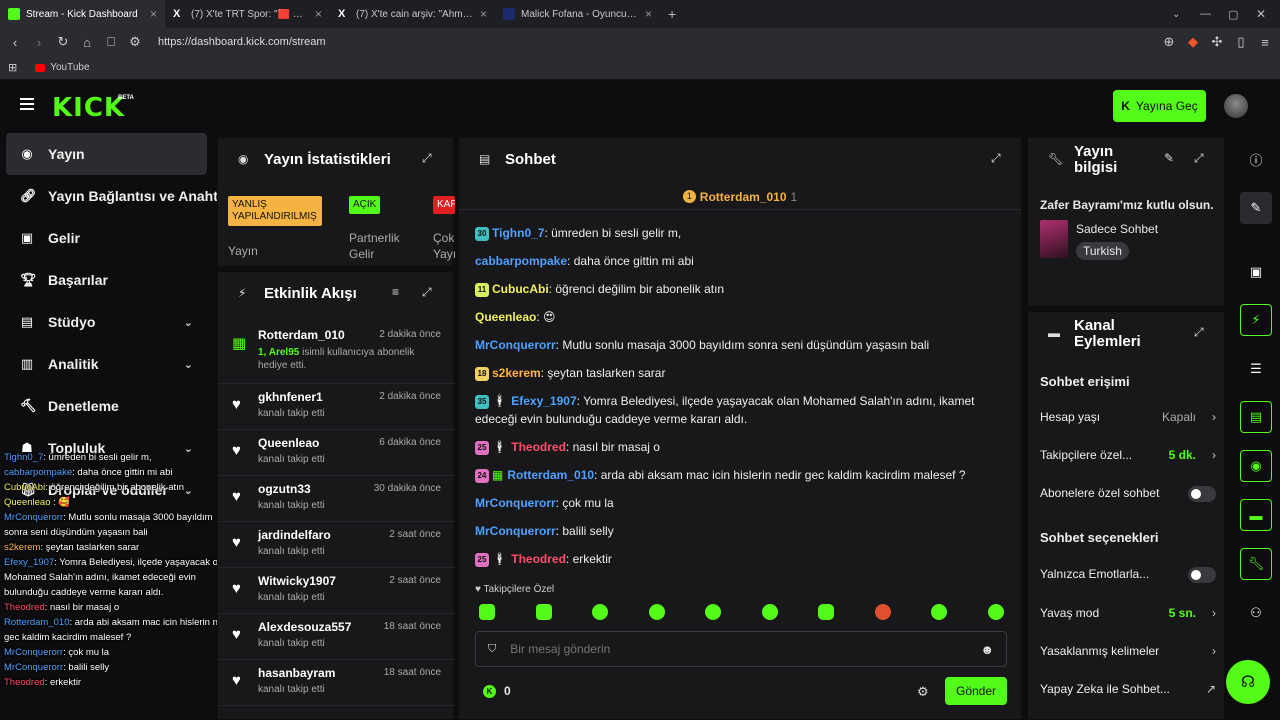 Image resolution: width=1280 pixels, height=720 pixels. Describe the element at coordinates (288, 443) in the screenshot. I see `activity-user: Queenleao` at that location.